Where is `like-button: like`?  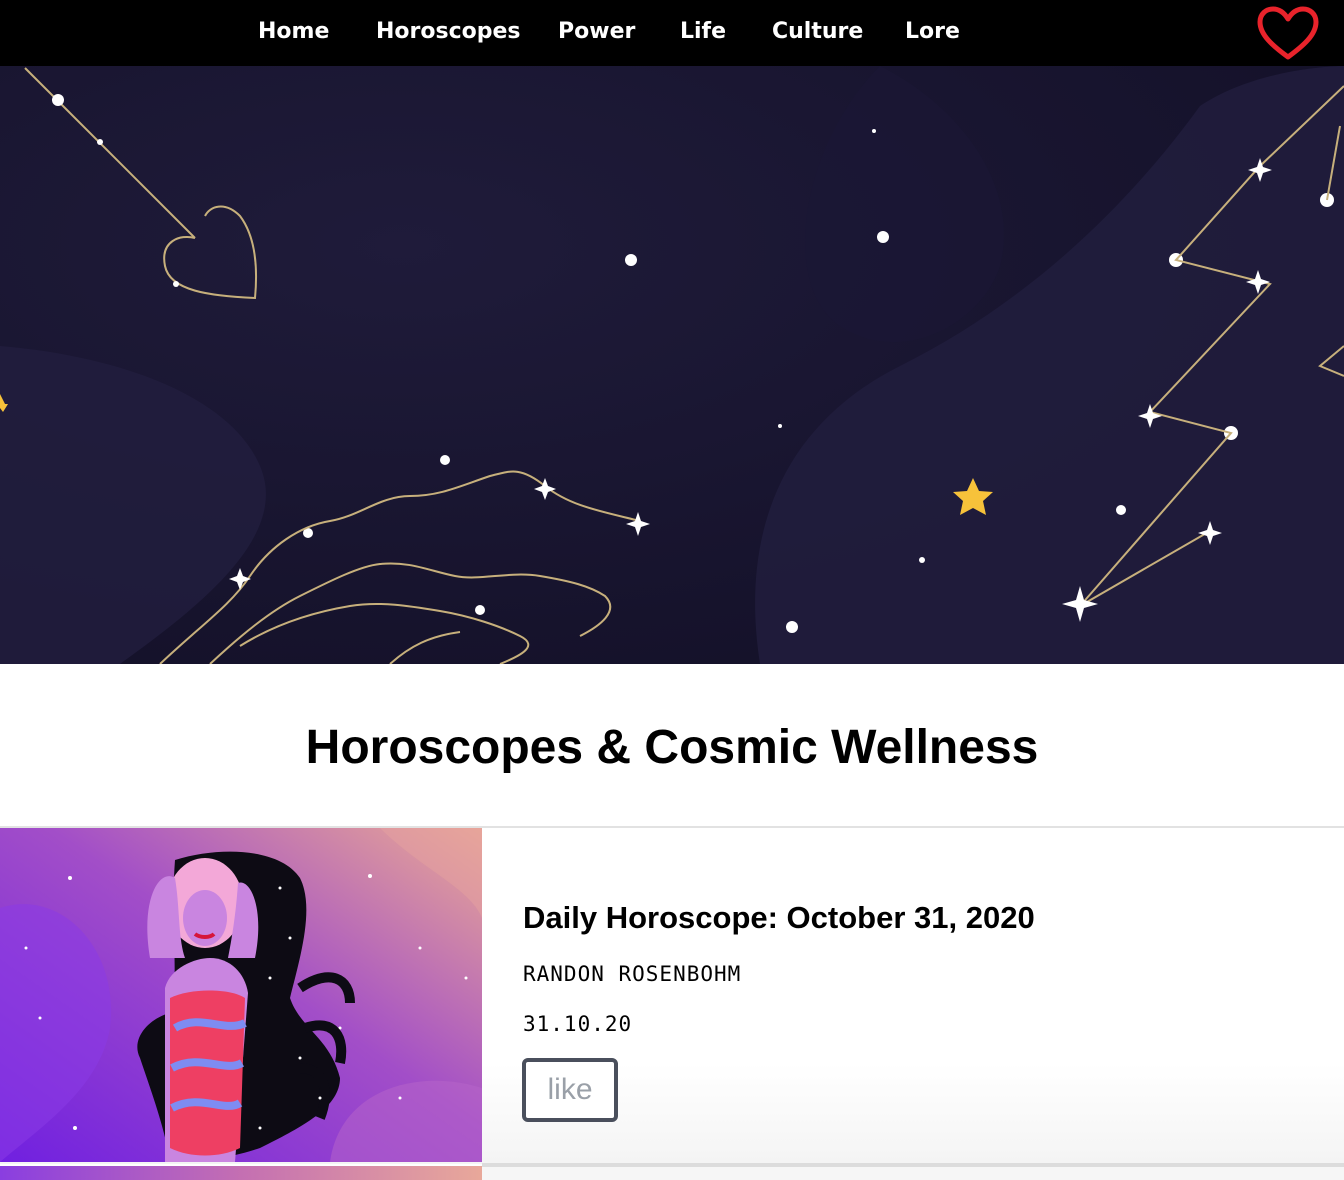 like-button: like is located at coordinates (570, 1090).